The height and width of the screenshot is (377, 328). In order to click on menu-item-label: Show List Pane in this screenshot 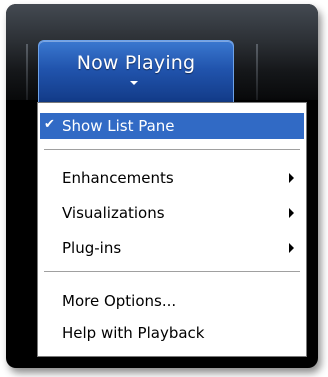, I will do `click(118, 126)`.